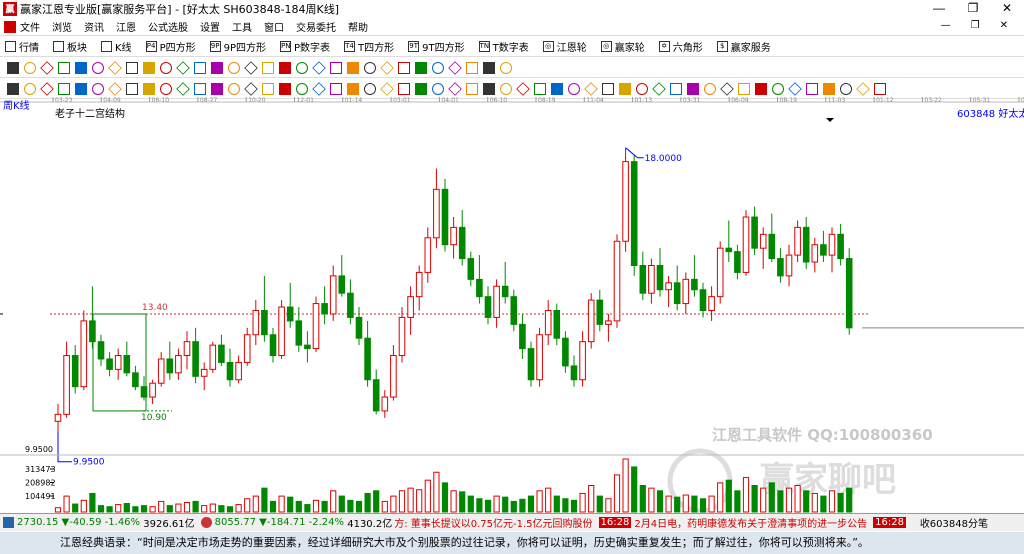  Describe the element at coordinates (1004, 25) in the screenshot. I see `mdi-close-button: ✕` at that location.